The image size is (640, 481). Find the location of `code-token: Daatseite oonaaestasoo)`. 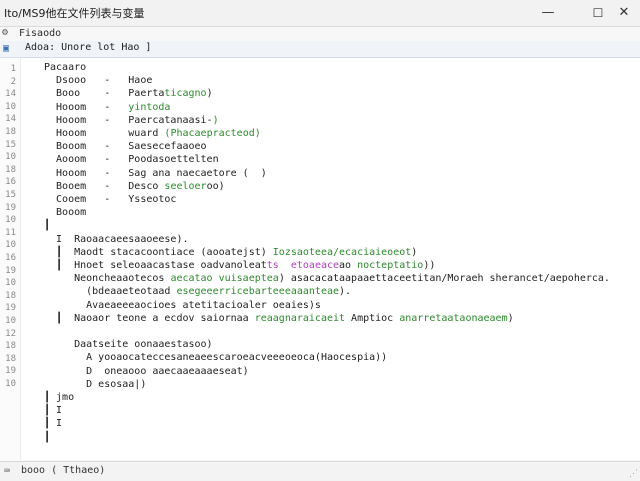

code-token: Daatseite oonaaestasoo) is located at coordinates (128, 345).